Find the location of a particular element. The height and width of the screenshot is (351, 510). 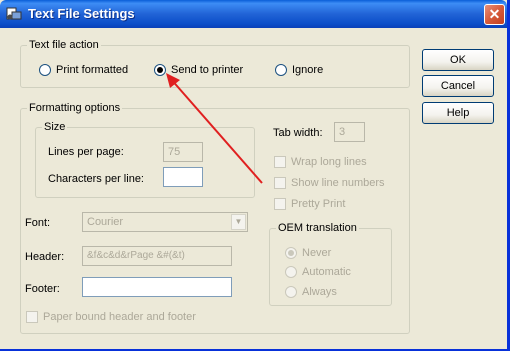

radio-send-to-printer is located at coordinates (160, 70).